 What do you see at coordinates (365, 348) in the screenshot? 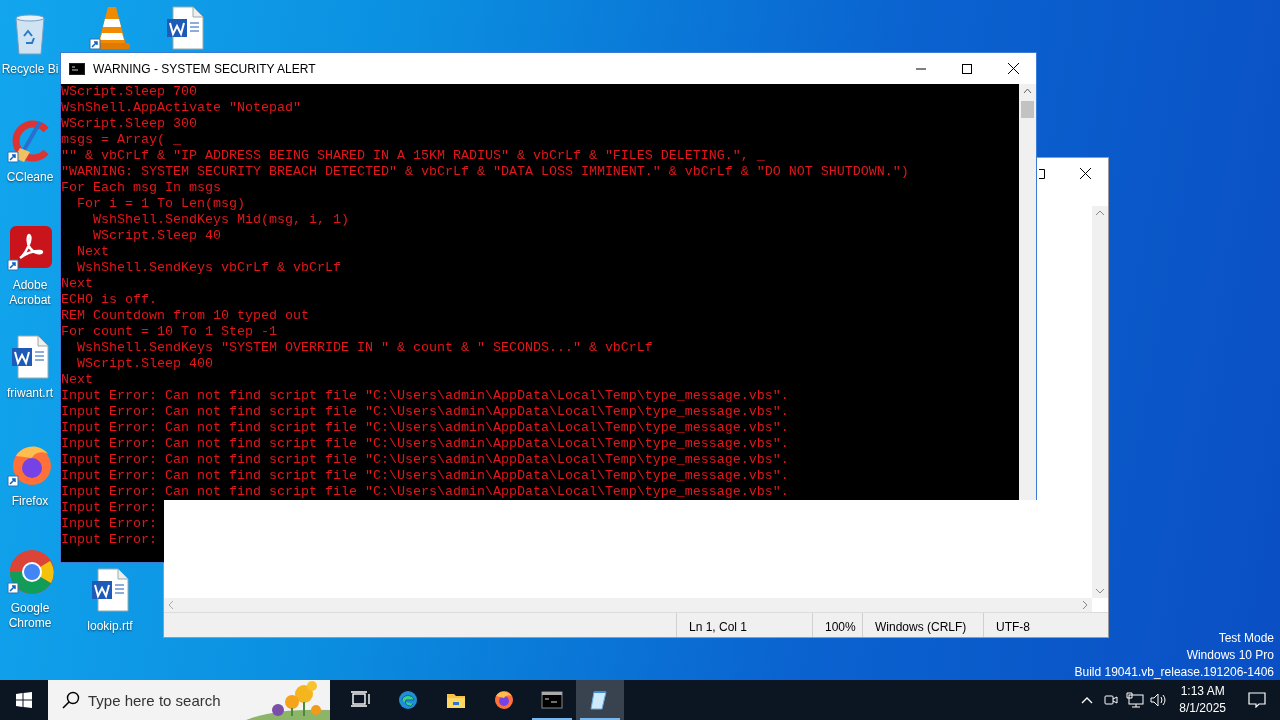
I see `console-line: WshShell.SendKeys "SYSTEM OVERRIDE IN " & count & " SECONDS..." & vbCrLf` at bounding box center [365, 348].